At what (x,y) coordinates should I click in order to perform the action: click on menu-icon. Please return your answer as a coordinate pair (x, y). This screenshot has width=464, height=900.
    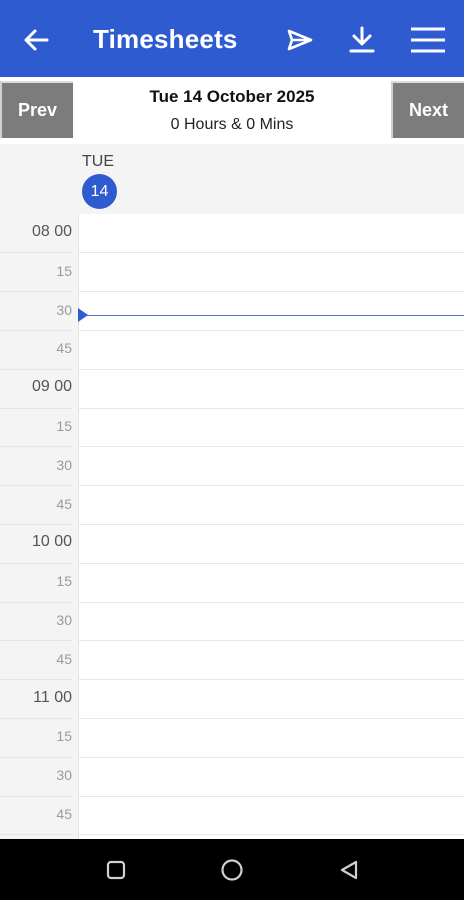
    Looking at the image, I should click on (428, 40).